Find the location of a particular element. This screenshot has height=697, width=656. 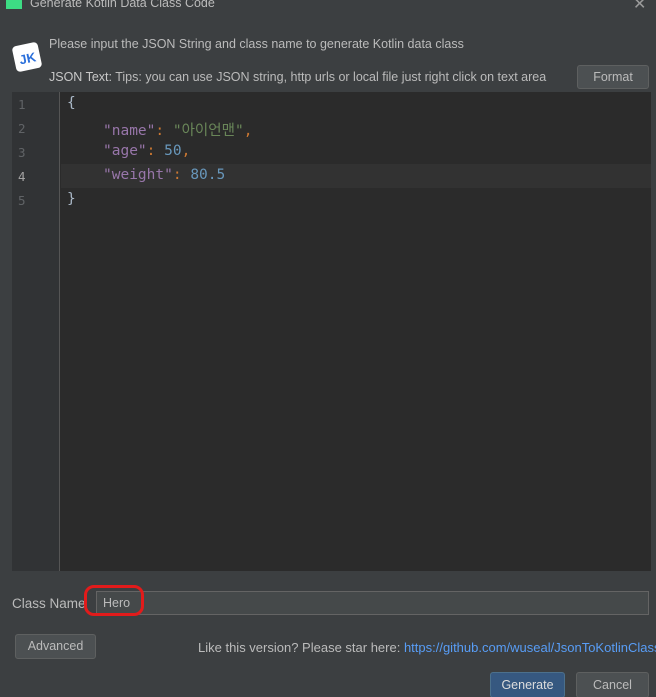

json-close-brace: } is located at coordinates (71, 199).